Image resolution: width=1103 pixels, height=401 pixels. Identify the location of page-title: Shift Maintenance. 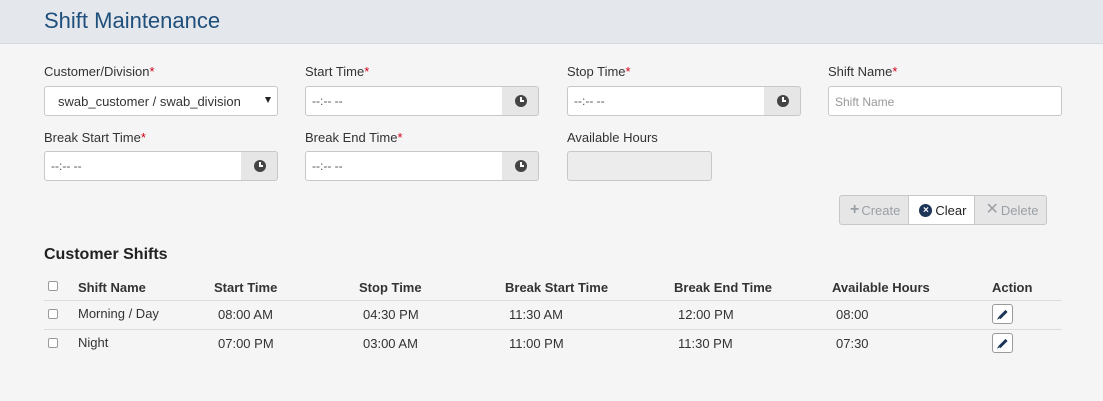
(132, 20).